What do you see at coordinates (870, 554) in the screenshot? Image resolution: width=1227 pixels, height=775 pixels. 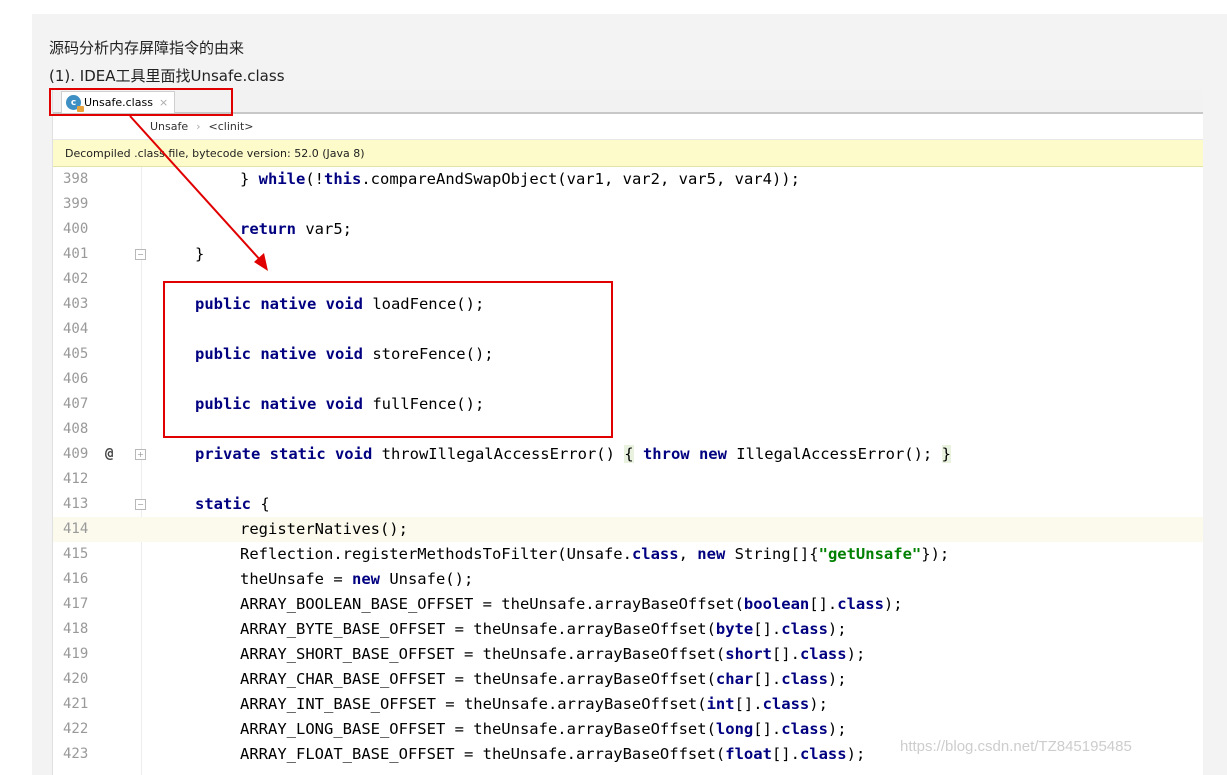 I see `string-token: "getUnsafe"` at bounding box center [870, 554].